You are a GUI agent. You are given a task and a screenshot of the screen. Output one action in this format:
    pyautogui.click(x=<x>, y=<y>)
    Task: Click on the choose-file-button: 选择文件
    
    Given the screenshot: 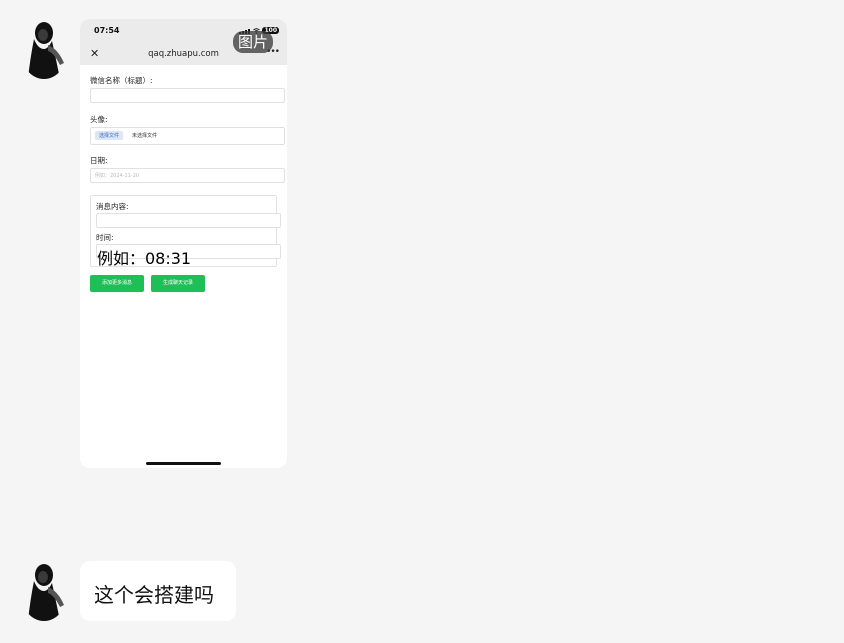 What is the action you would take?
    pyautogui.click(x=109, y=135)
    